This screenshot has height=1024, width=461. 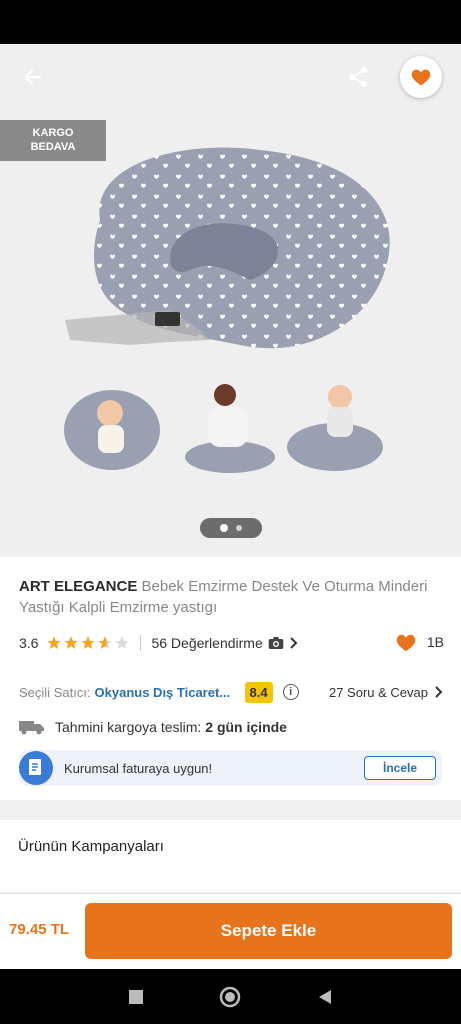 I want to click on thumbnail-mother-nursing, so click(x=230, y=425).